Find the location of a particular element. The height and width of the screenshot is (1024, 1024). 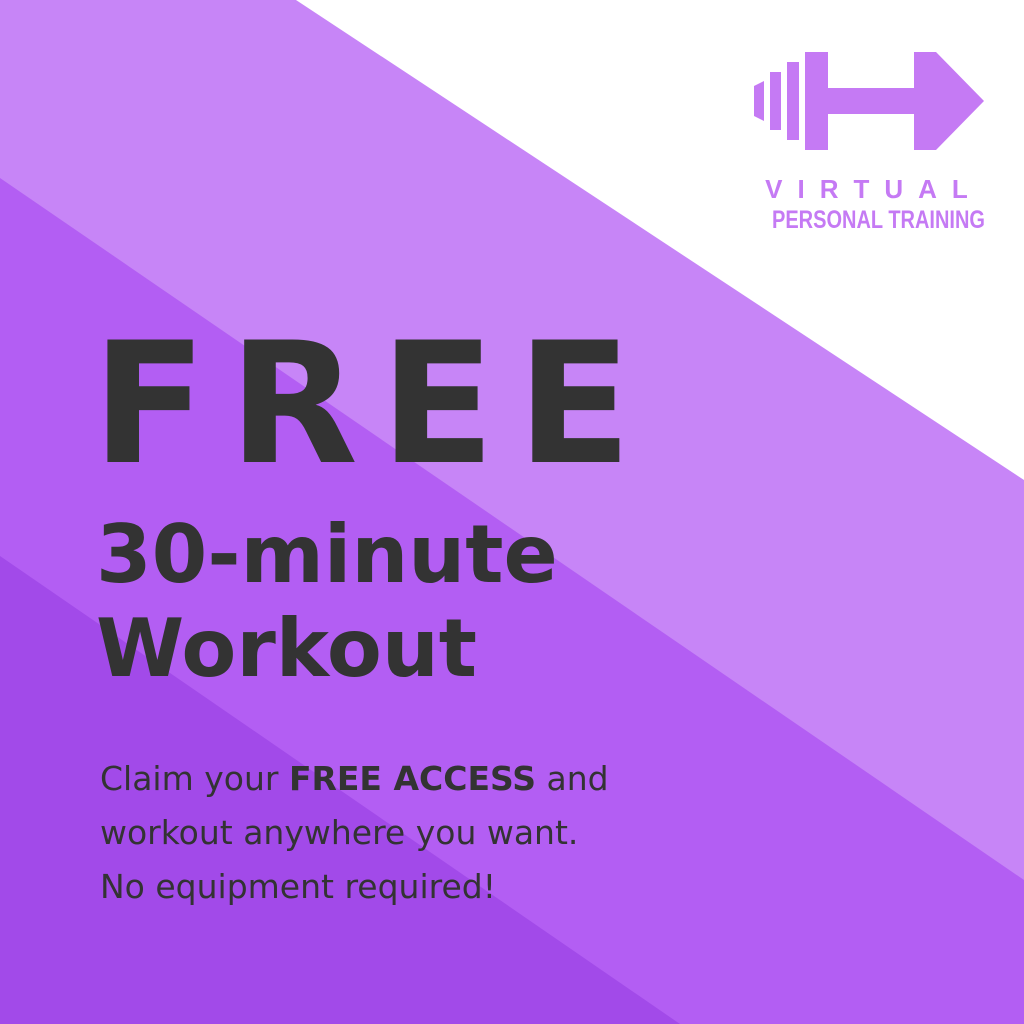

body-line-3: No equipment required! is located at coordinates (298, 886).